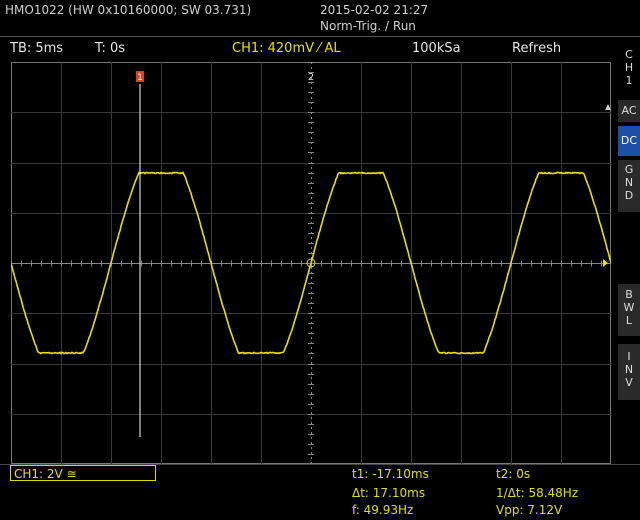 This screenshot has width=640, height=520. I want to click on trigger-mode: Norm-Trig. / Run, so click(368, 26).